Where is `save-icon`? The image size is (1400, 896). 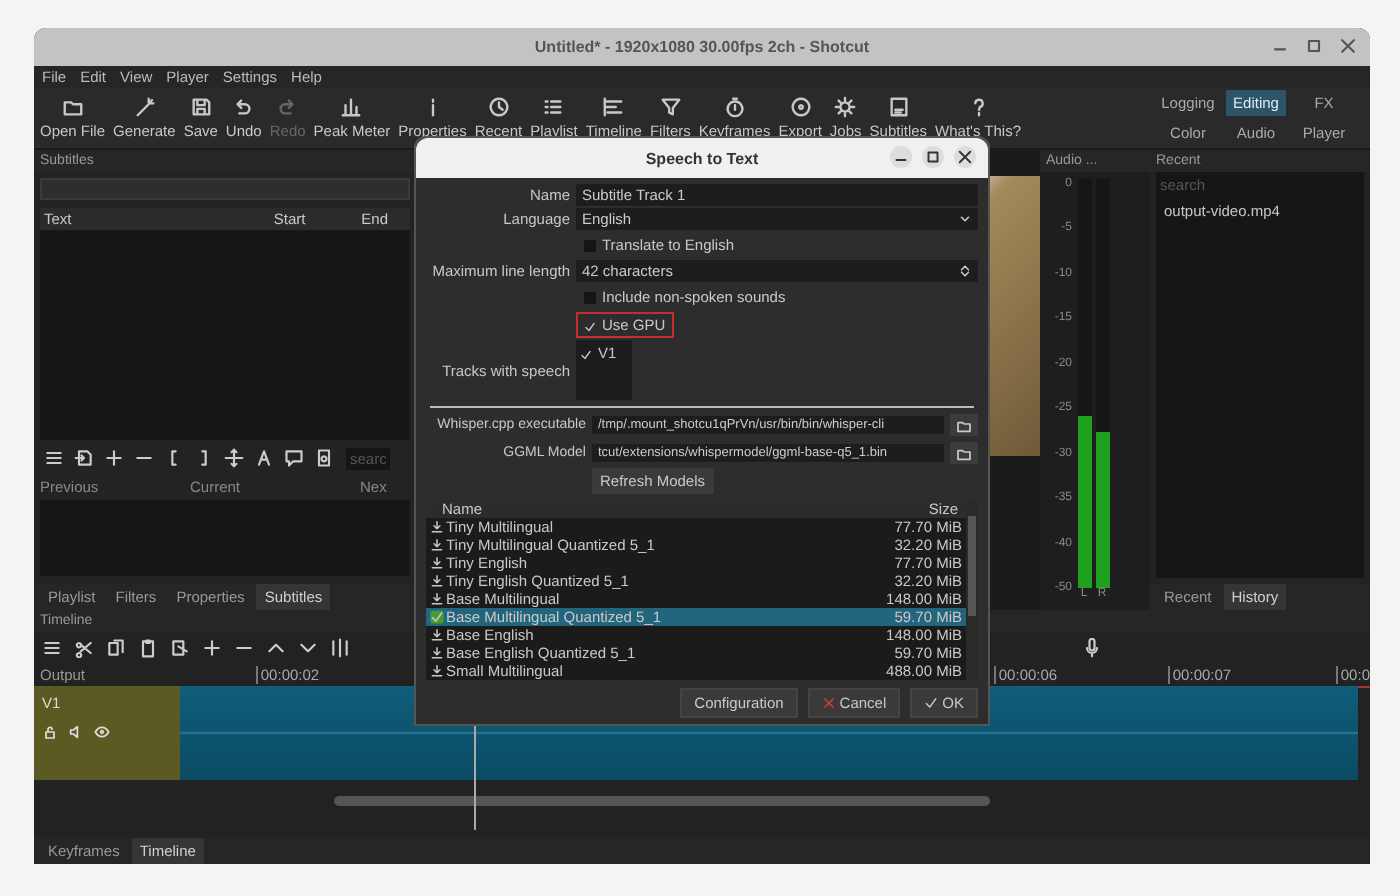 save-icon is located at coordinates (200, 107).